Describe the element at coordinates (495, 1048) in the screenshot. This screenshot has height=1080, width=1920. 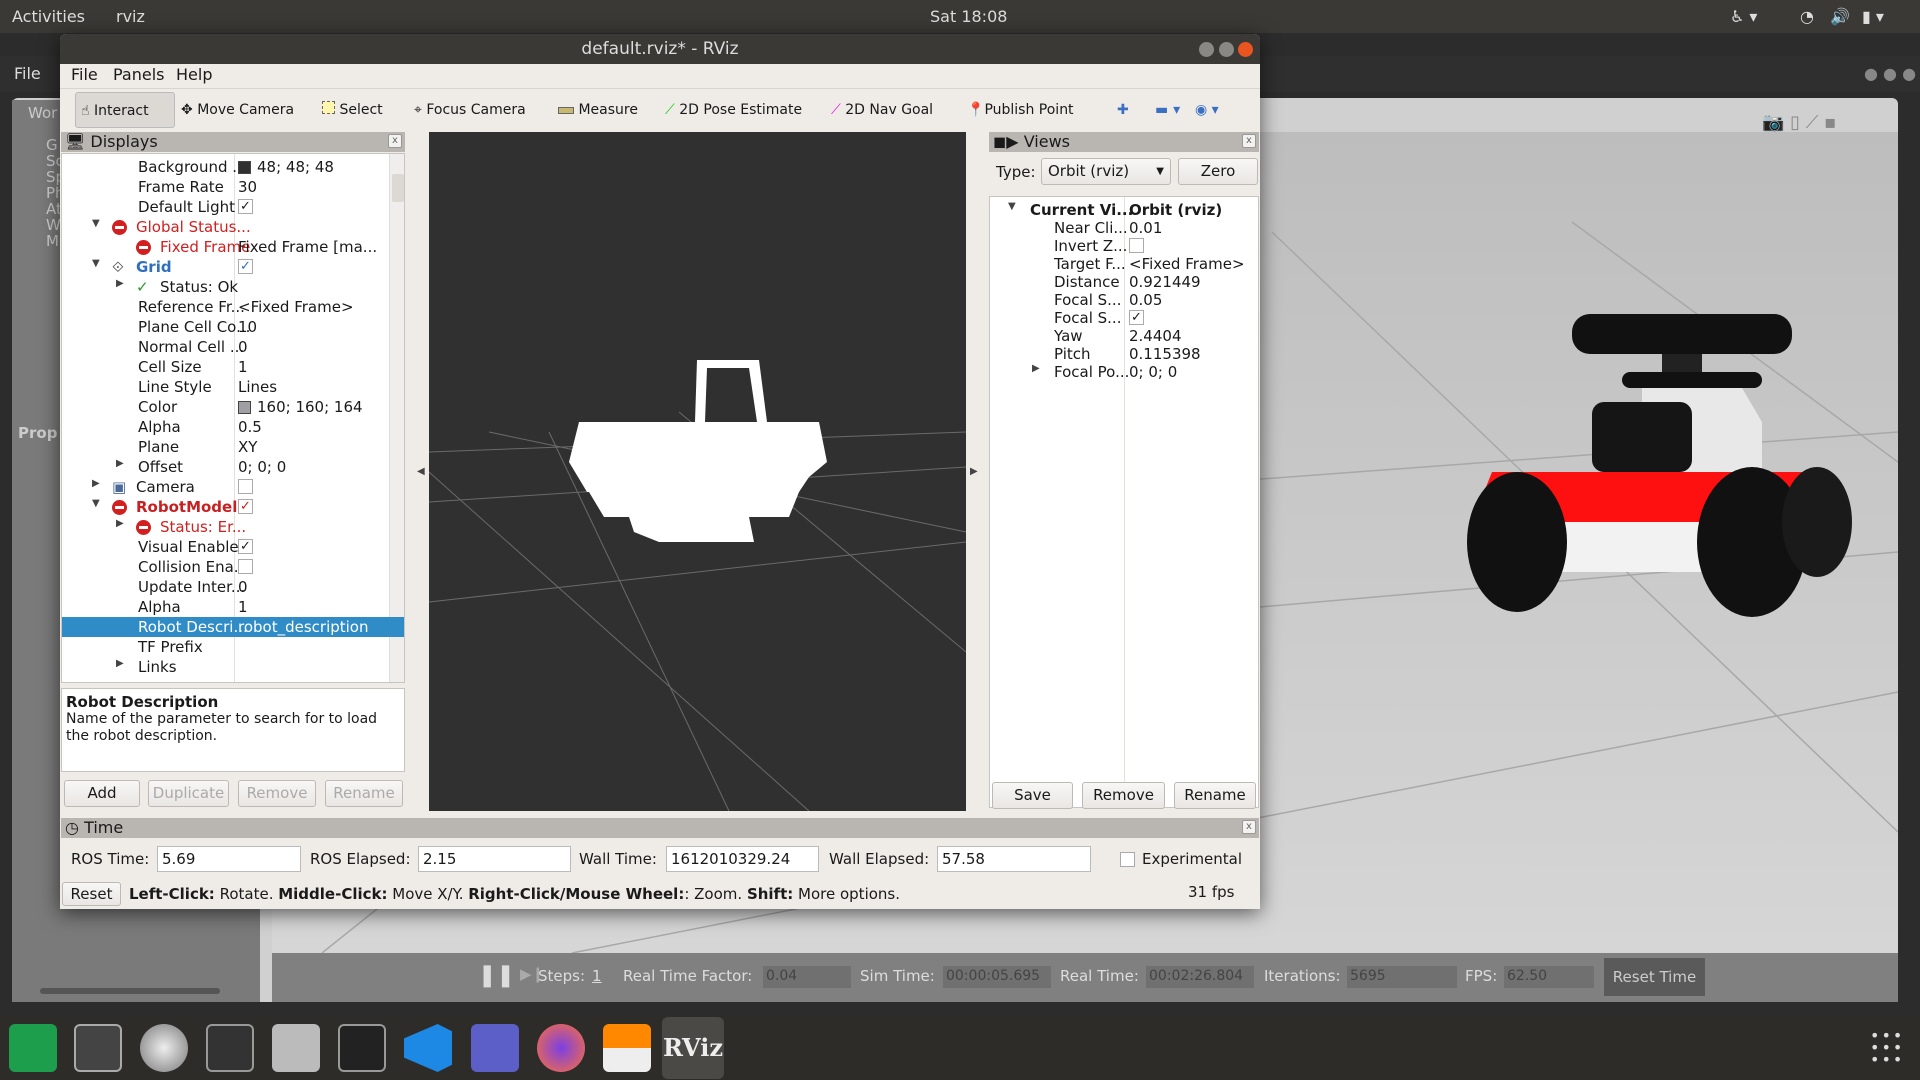
I see `teams-icon` at that location.